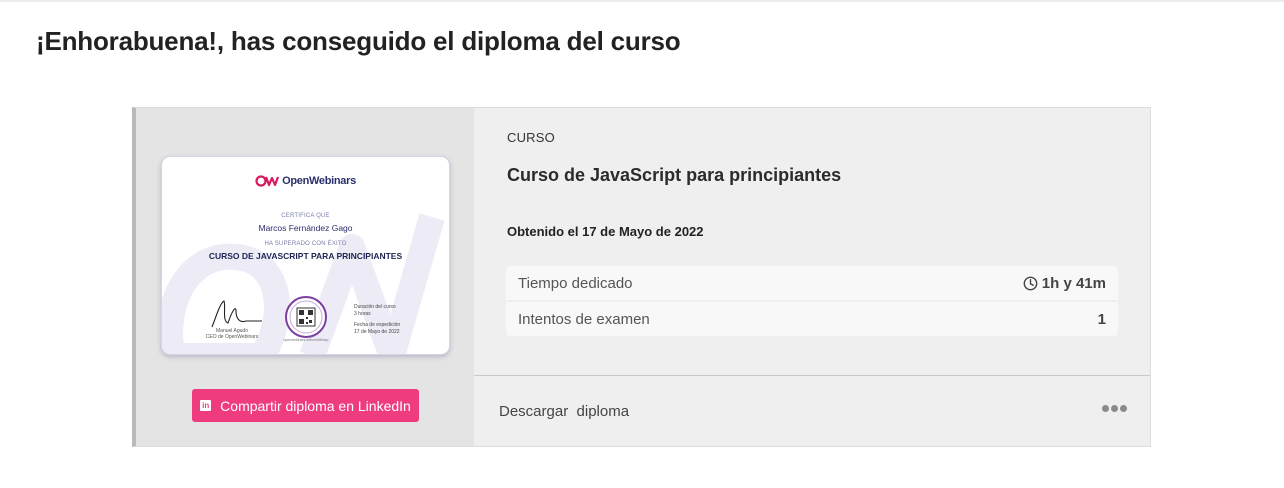 The height and width of the screenshot is (488, 1284). I want to click on stat-label: Intentos de examen, so click(584, 319).